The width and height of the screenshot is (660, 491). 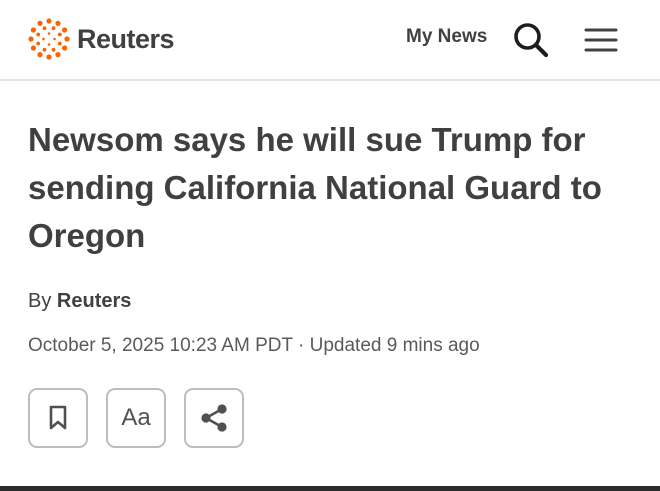 What do you see at coordinates (126, 38) in the screenshot?
I see `logo-text: Reuters` at bounding box center [126, 38].